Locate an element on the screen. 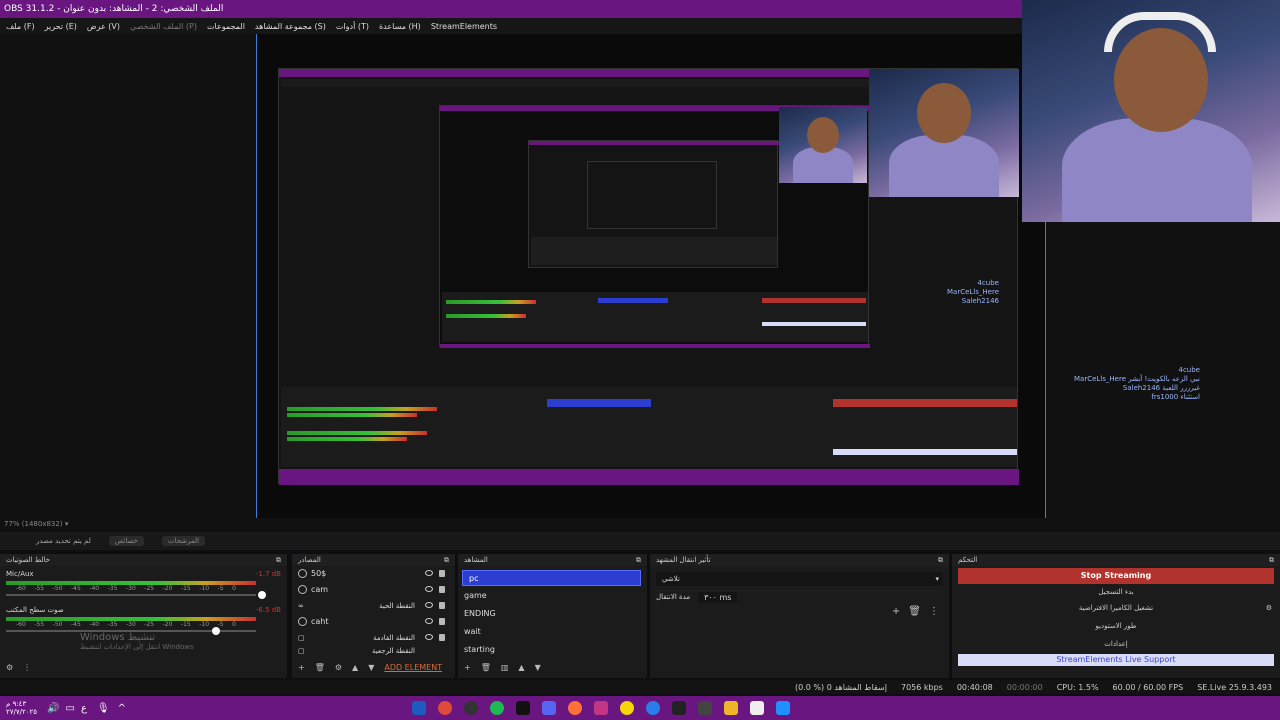  menu-view: عرض (V) is located at coordinates (103, 26).